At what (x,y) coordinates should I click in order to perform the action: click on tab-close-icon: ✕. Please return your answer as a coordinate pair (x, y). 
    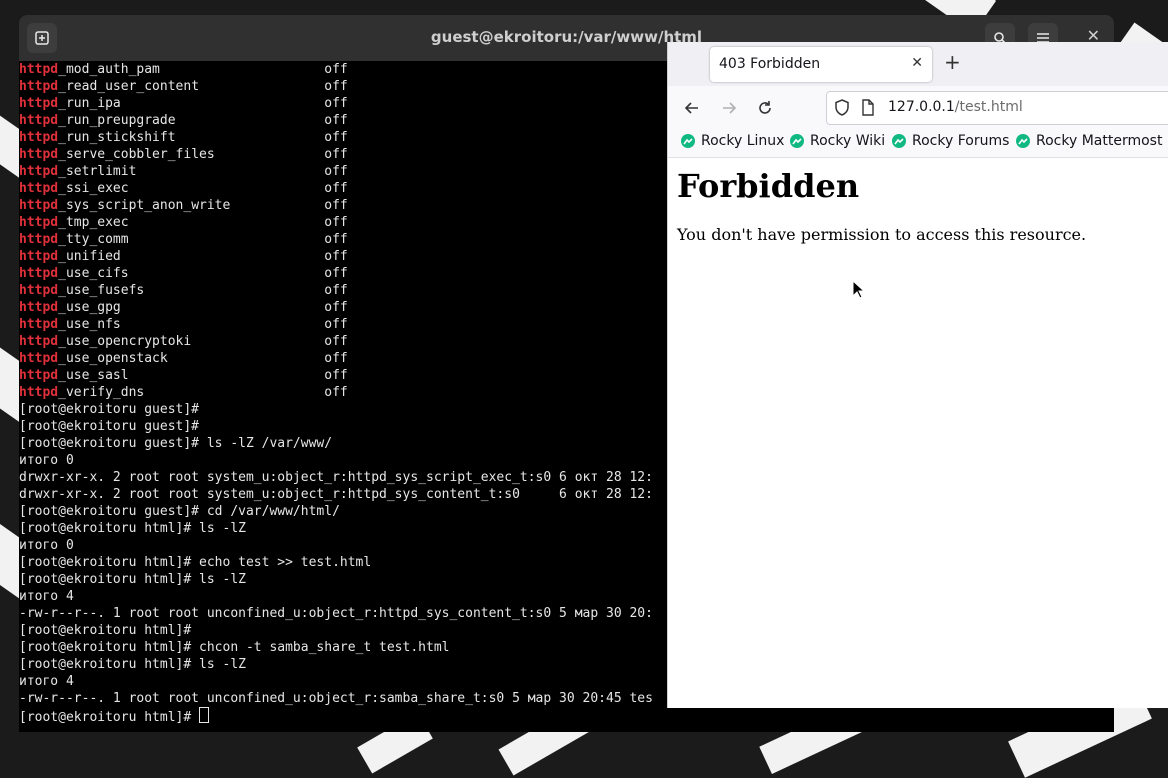
    Looking at the image, I should click on (917, 63).